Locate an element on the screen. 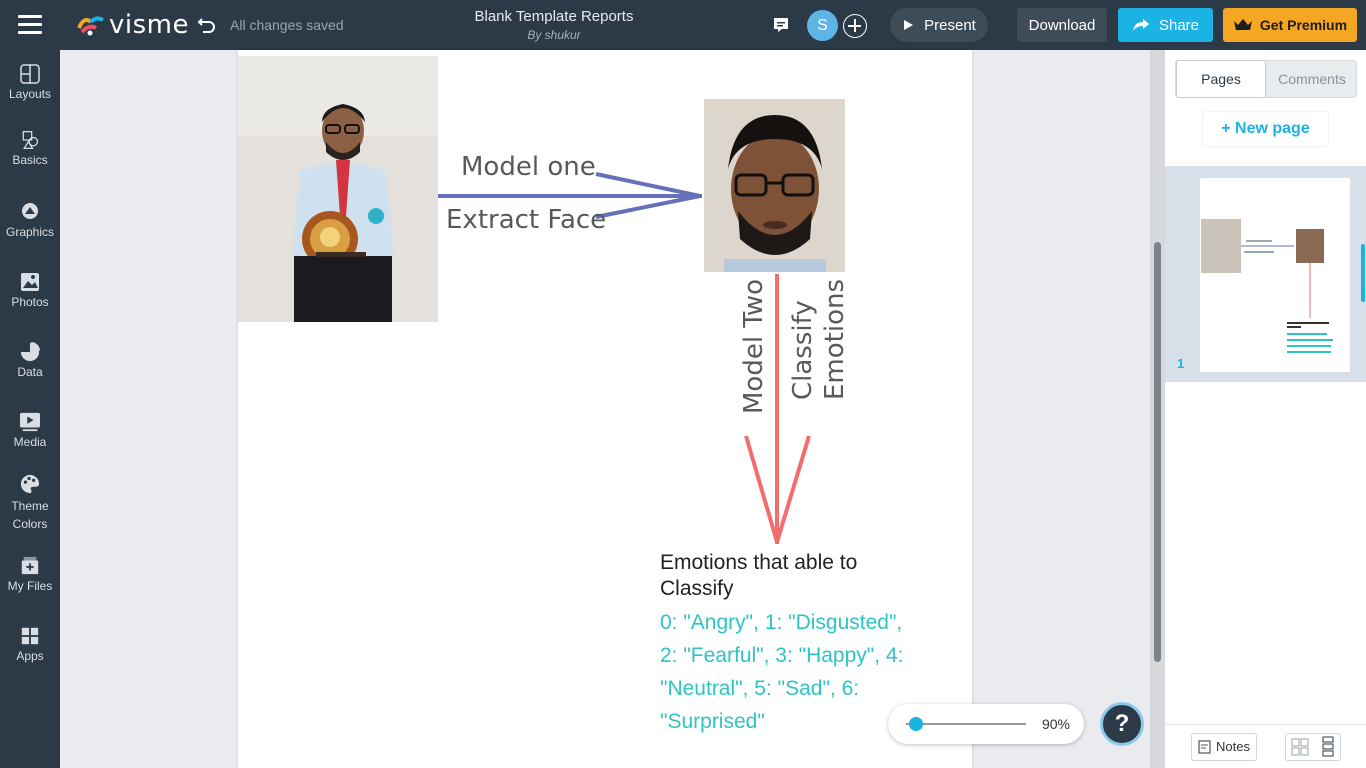  play-icon is located at coordinates (909, 25).